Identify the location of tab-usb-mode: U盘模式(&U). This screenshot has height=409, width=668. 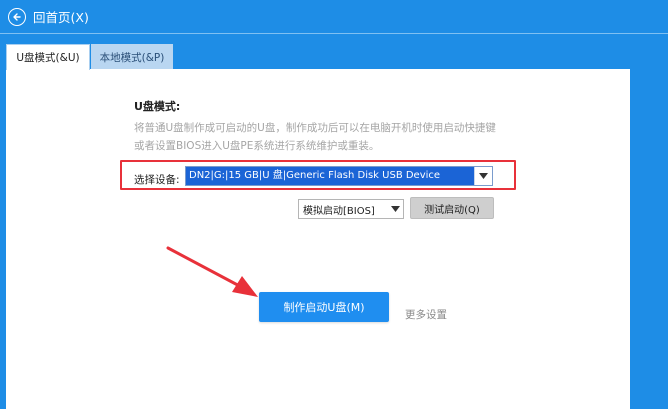
(48, 57).